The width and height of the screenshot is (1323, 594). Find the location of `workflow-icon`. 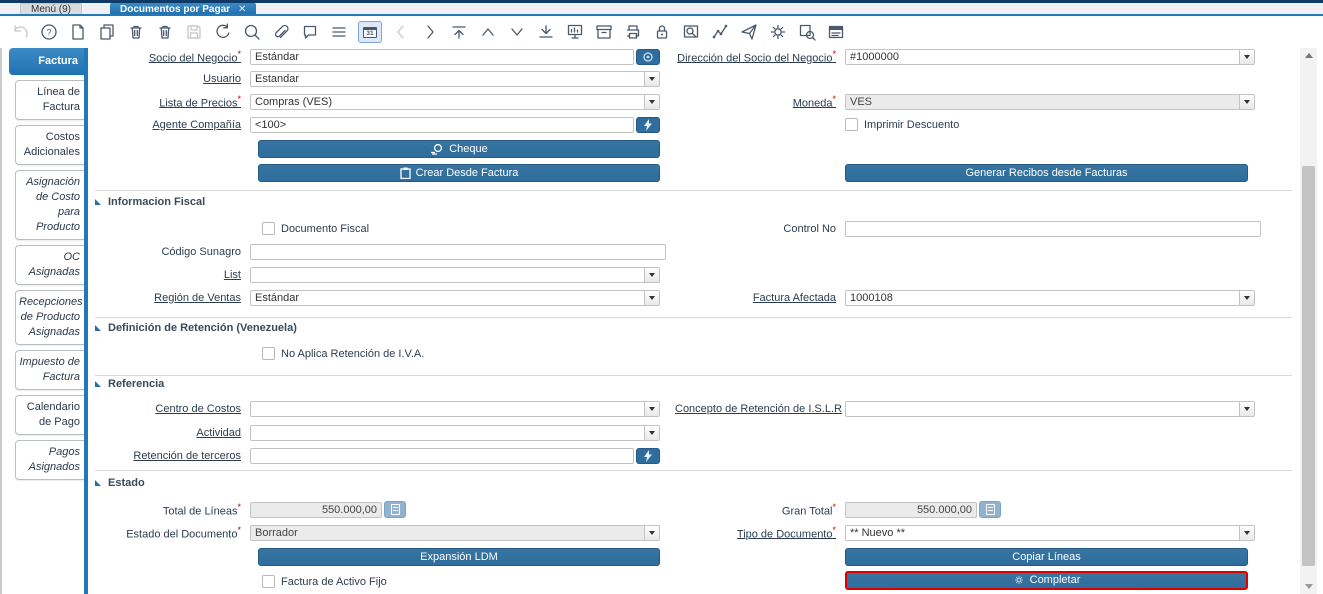

workflow-icon is located at coordinates (720, 32).